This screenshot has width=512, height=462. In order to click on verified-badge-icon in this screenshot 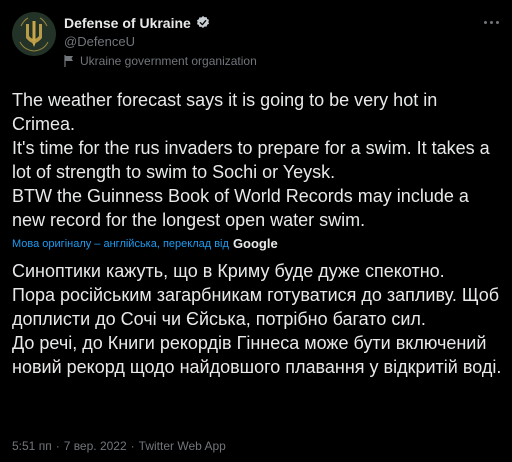, I will do `click(203, 23)`.